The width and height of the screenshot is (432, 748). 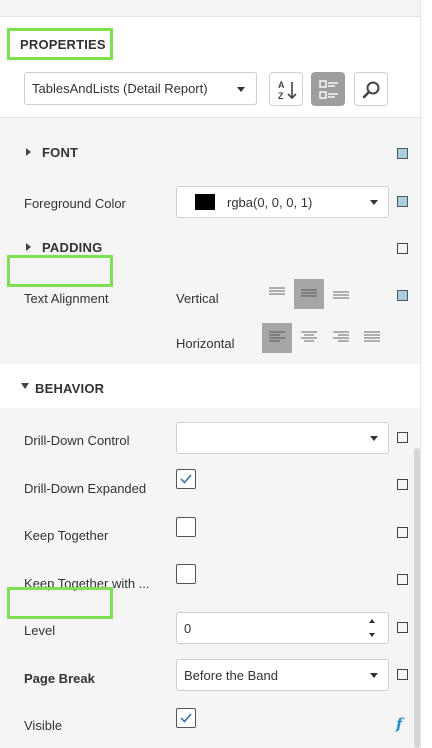 What do you see at coordinates (281, 96) in the screenshot?
I see `svg-text: Z` at bounding box center [281, 96].